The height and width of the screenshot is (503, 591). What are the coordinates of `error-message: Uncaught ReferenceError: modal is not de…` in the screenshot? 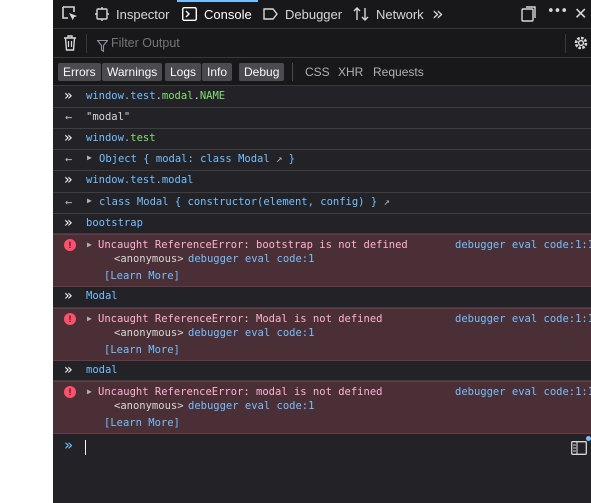 It's located at (240, 392).